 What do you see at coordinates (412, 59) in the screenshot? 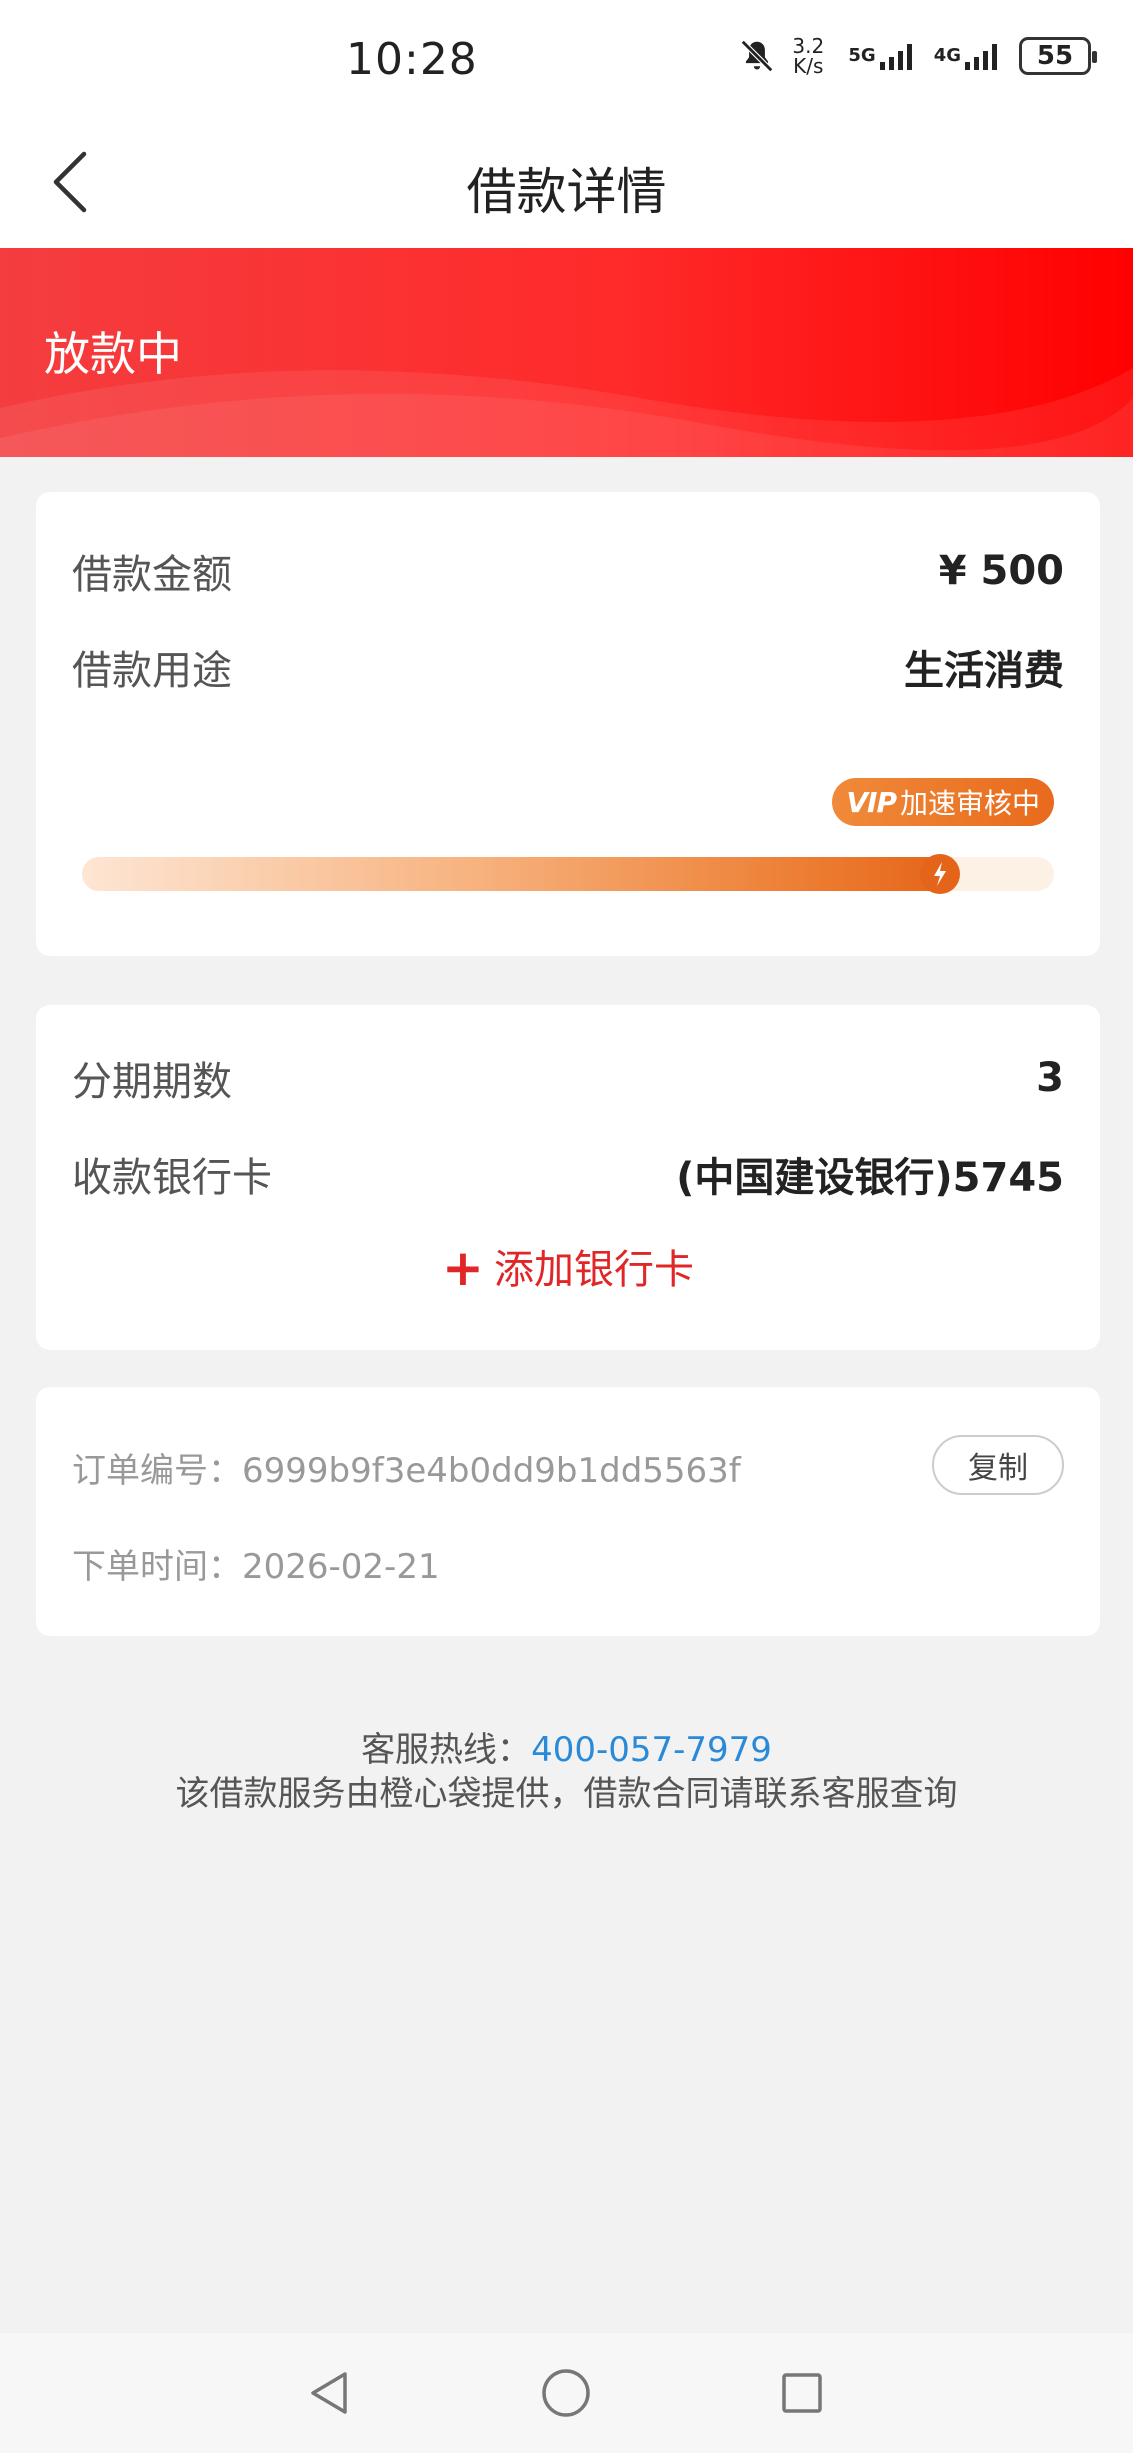
I see `status-time: 10:28` at bounding box center [412, 59].